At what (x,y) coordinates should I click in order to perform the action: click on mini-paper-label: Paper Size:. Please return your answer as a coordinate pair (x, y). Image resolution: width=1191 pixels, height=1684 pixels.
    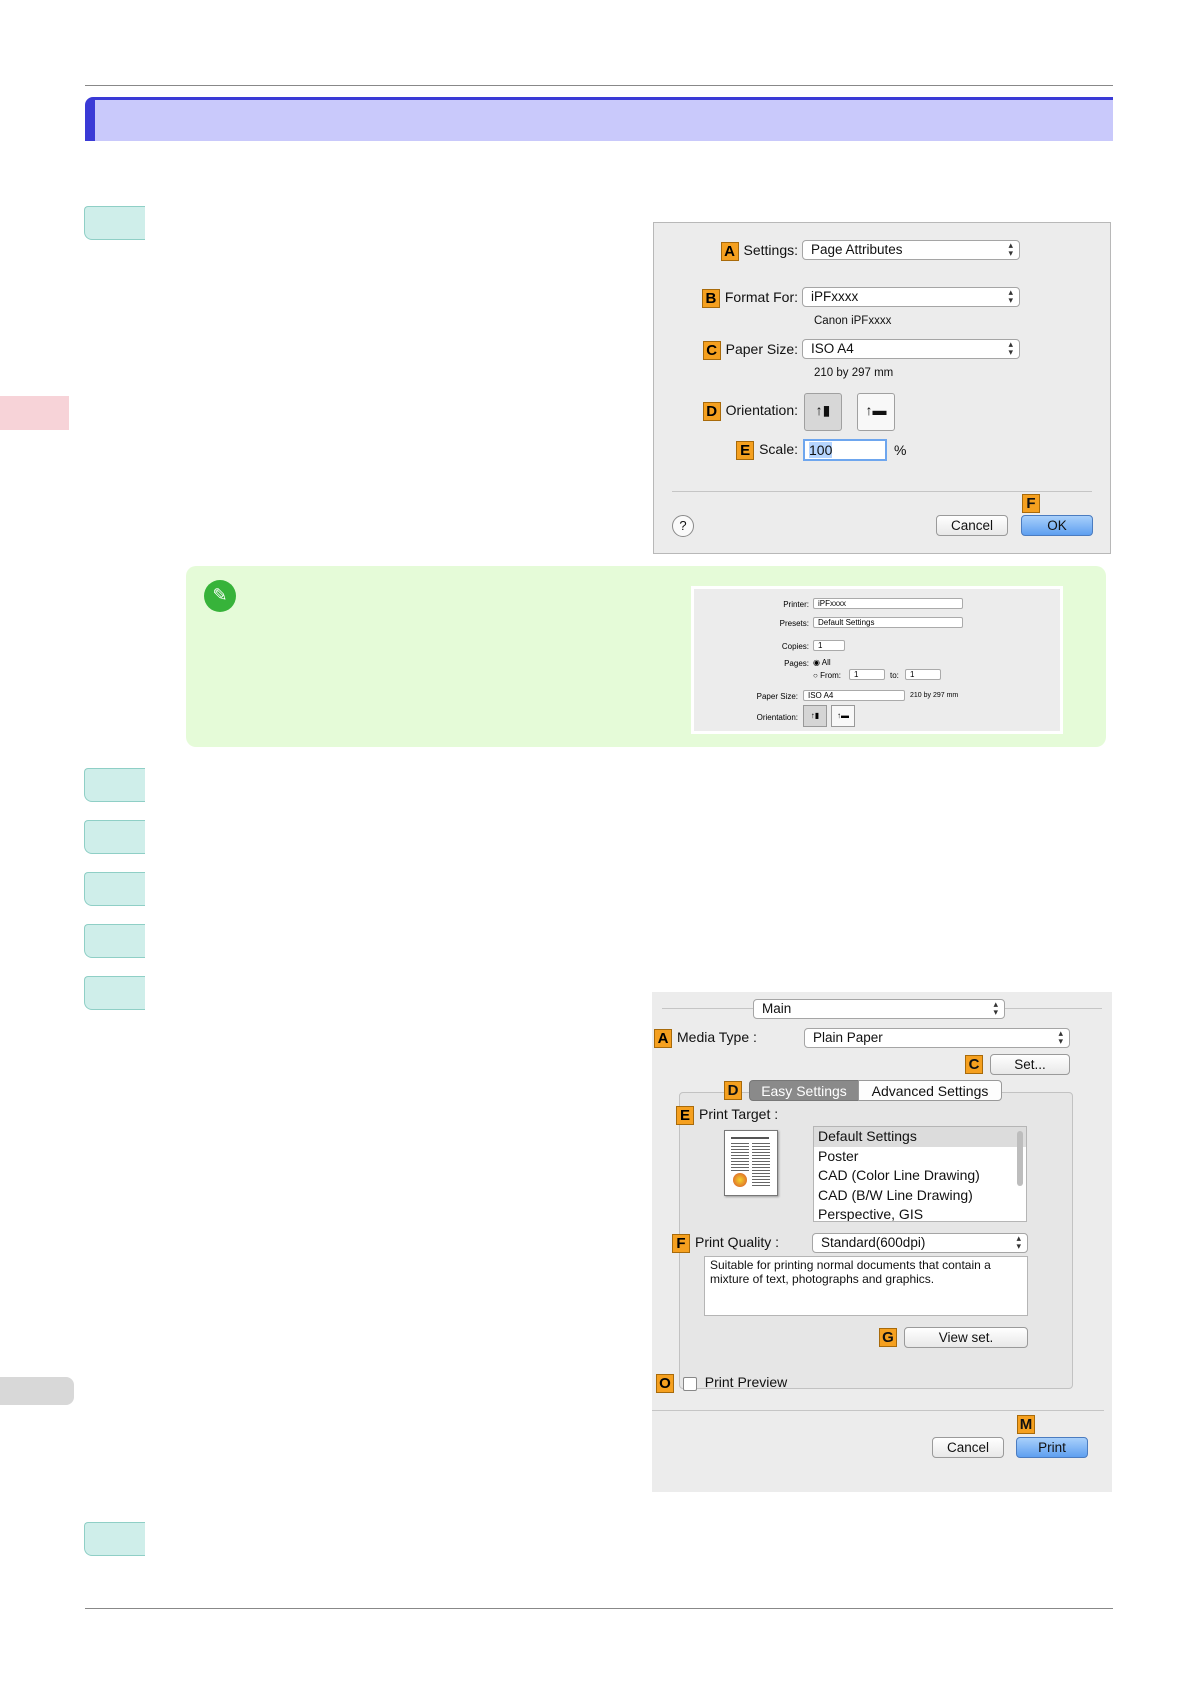
    Looking at the image, I should click on (777, 696).